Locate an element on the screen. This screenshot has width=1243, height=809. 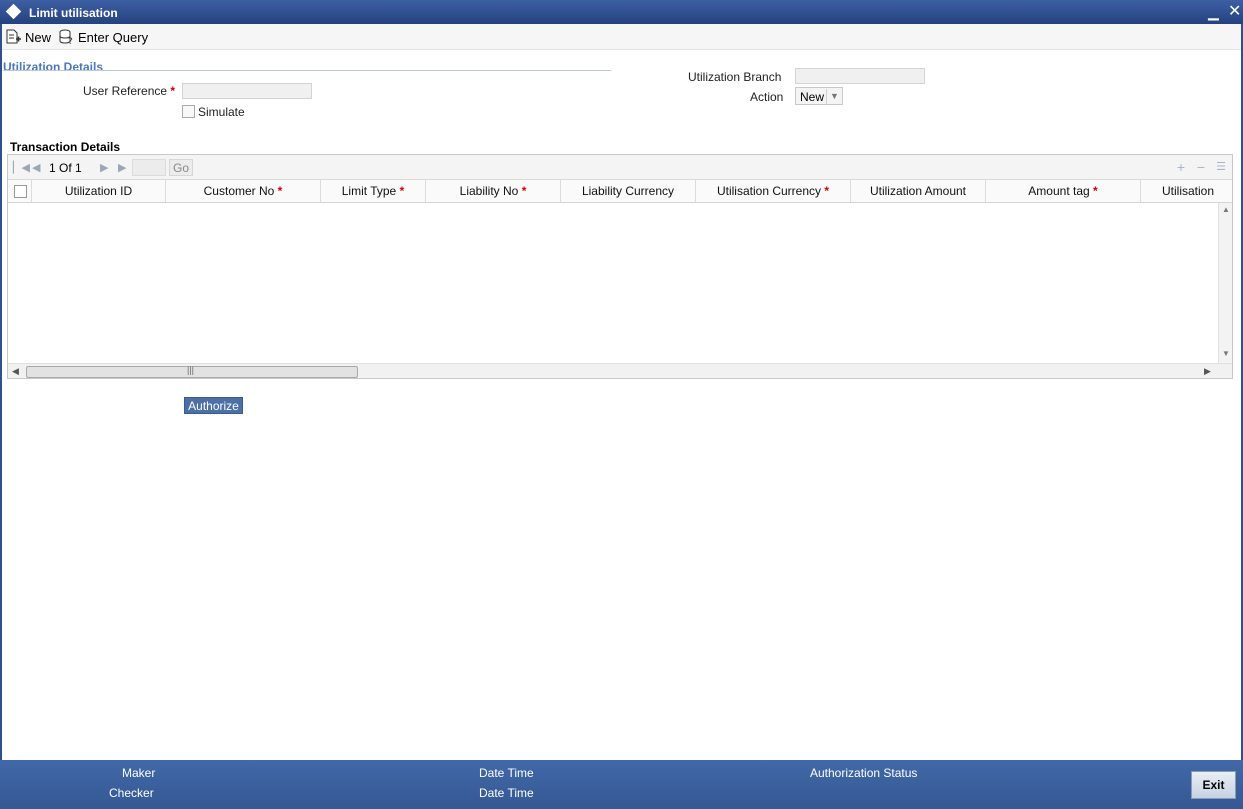
grid-pagination-bar: ▏◀ ◀ 1 Of 1 ▶ ▶▕ Go + − ☰ is located at coordinates (620, 167).